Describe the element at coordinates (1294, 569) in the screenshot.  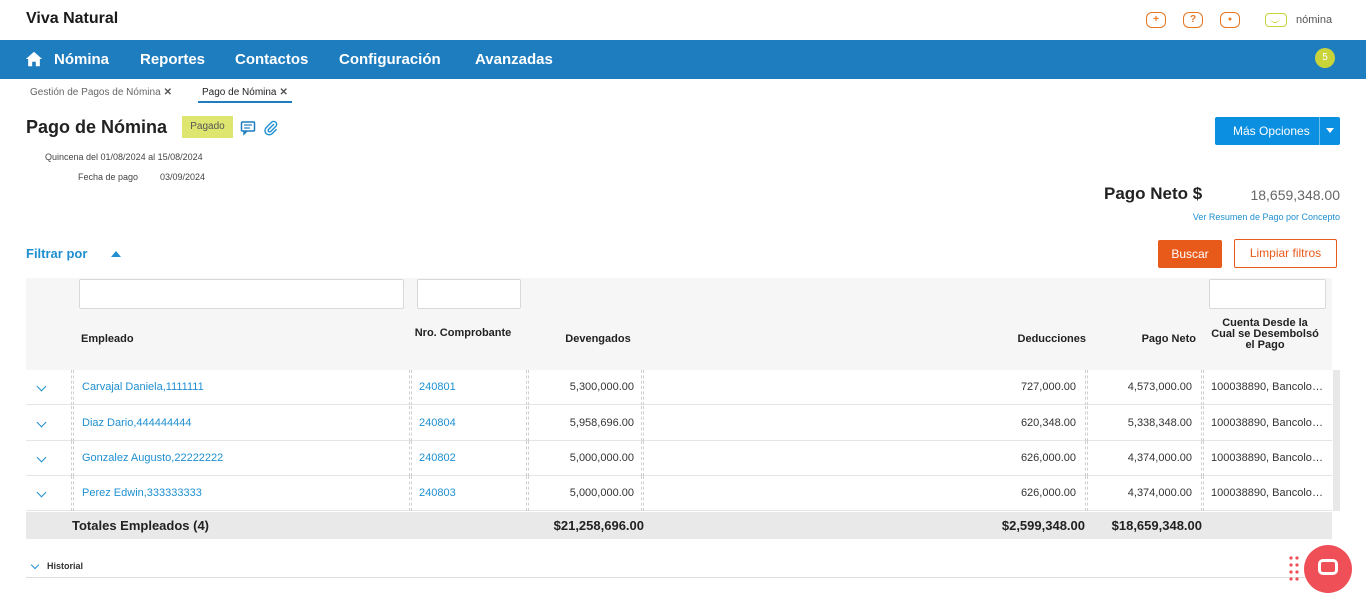
I see `drag-handle-icon` at that location.